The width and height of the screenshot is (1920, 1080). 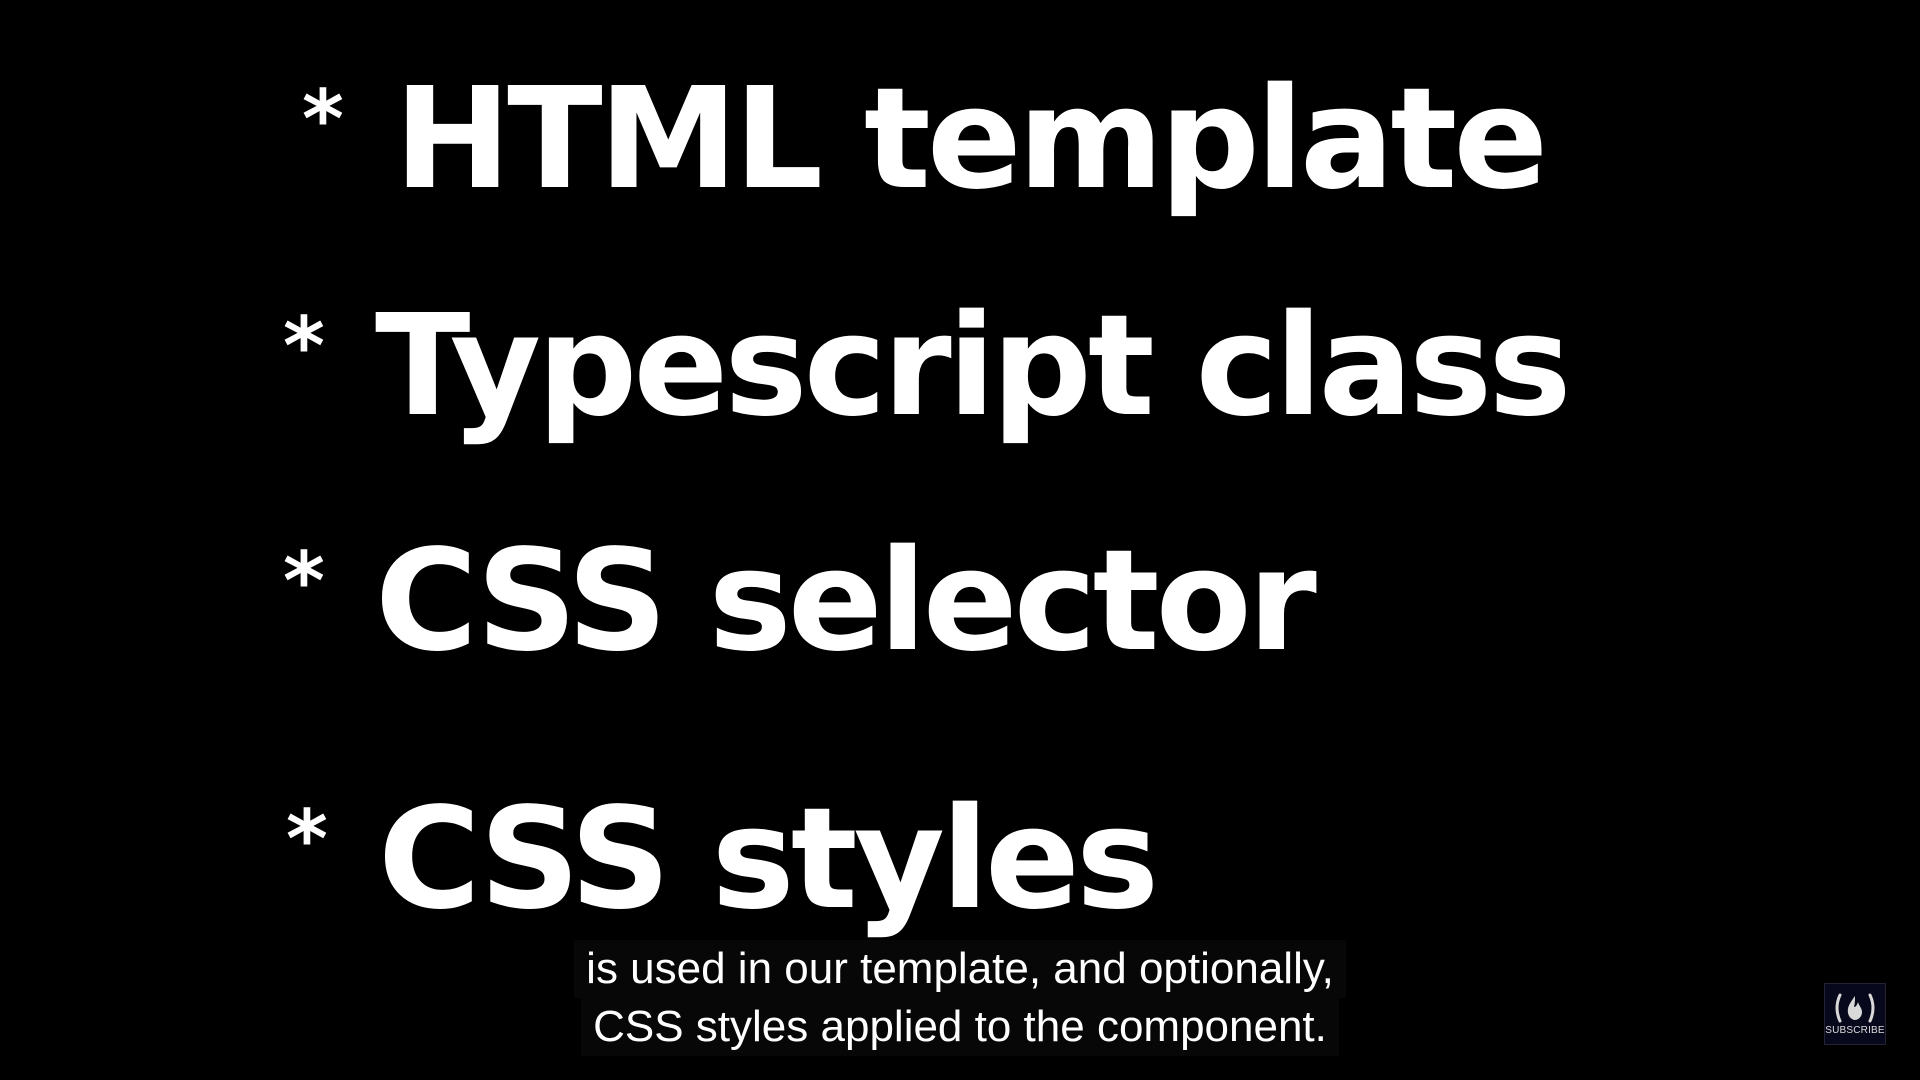 I want to click on subscribe-watermark: SUBSCRIBE, so click(x=1855, y=1014).